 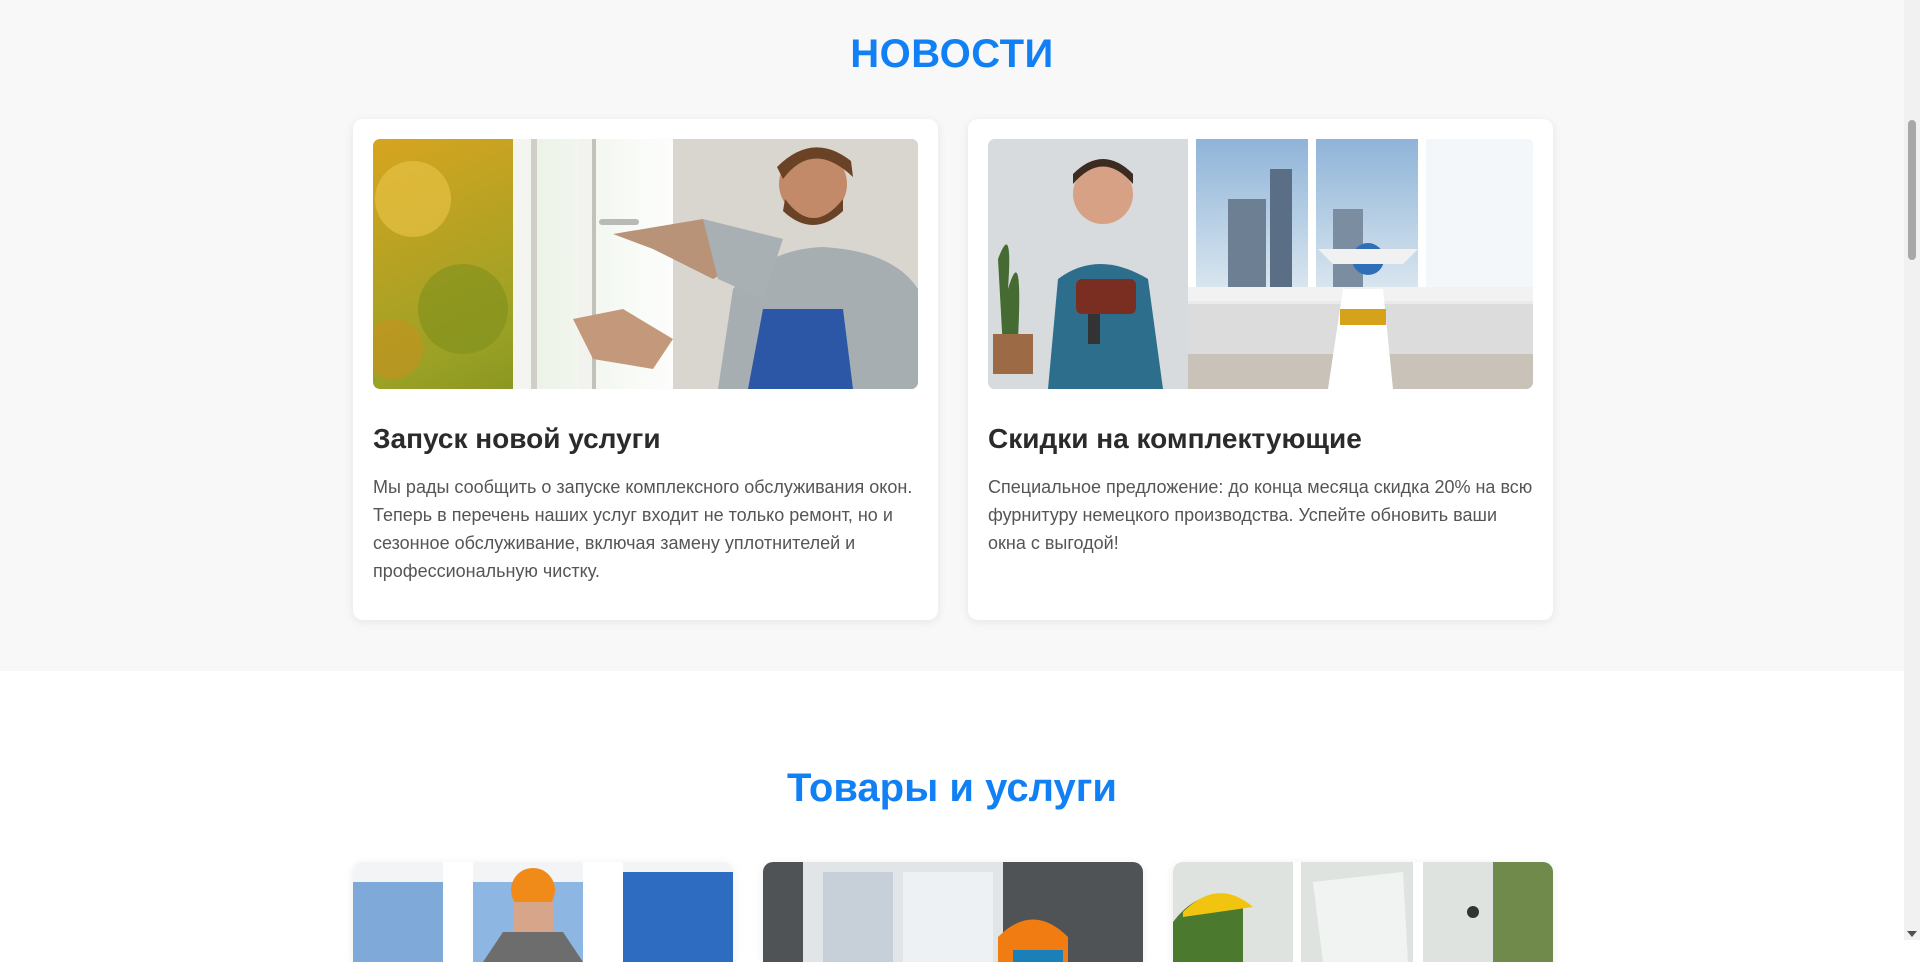 What do you see at coordinates (952, 788) in the screenshot?
I see `products-section-title: Товары и услуги` at bounding box center [952, 788].